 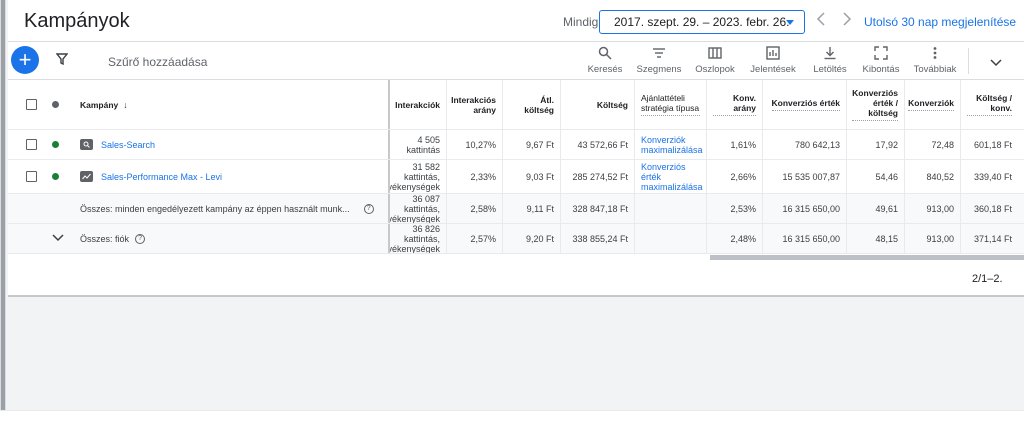 I want to click on reports-tool-button: Jelentések, so click(x=773, y=60).